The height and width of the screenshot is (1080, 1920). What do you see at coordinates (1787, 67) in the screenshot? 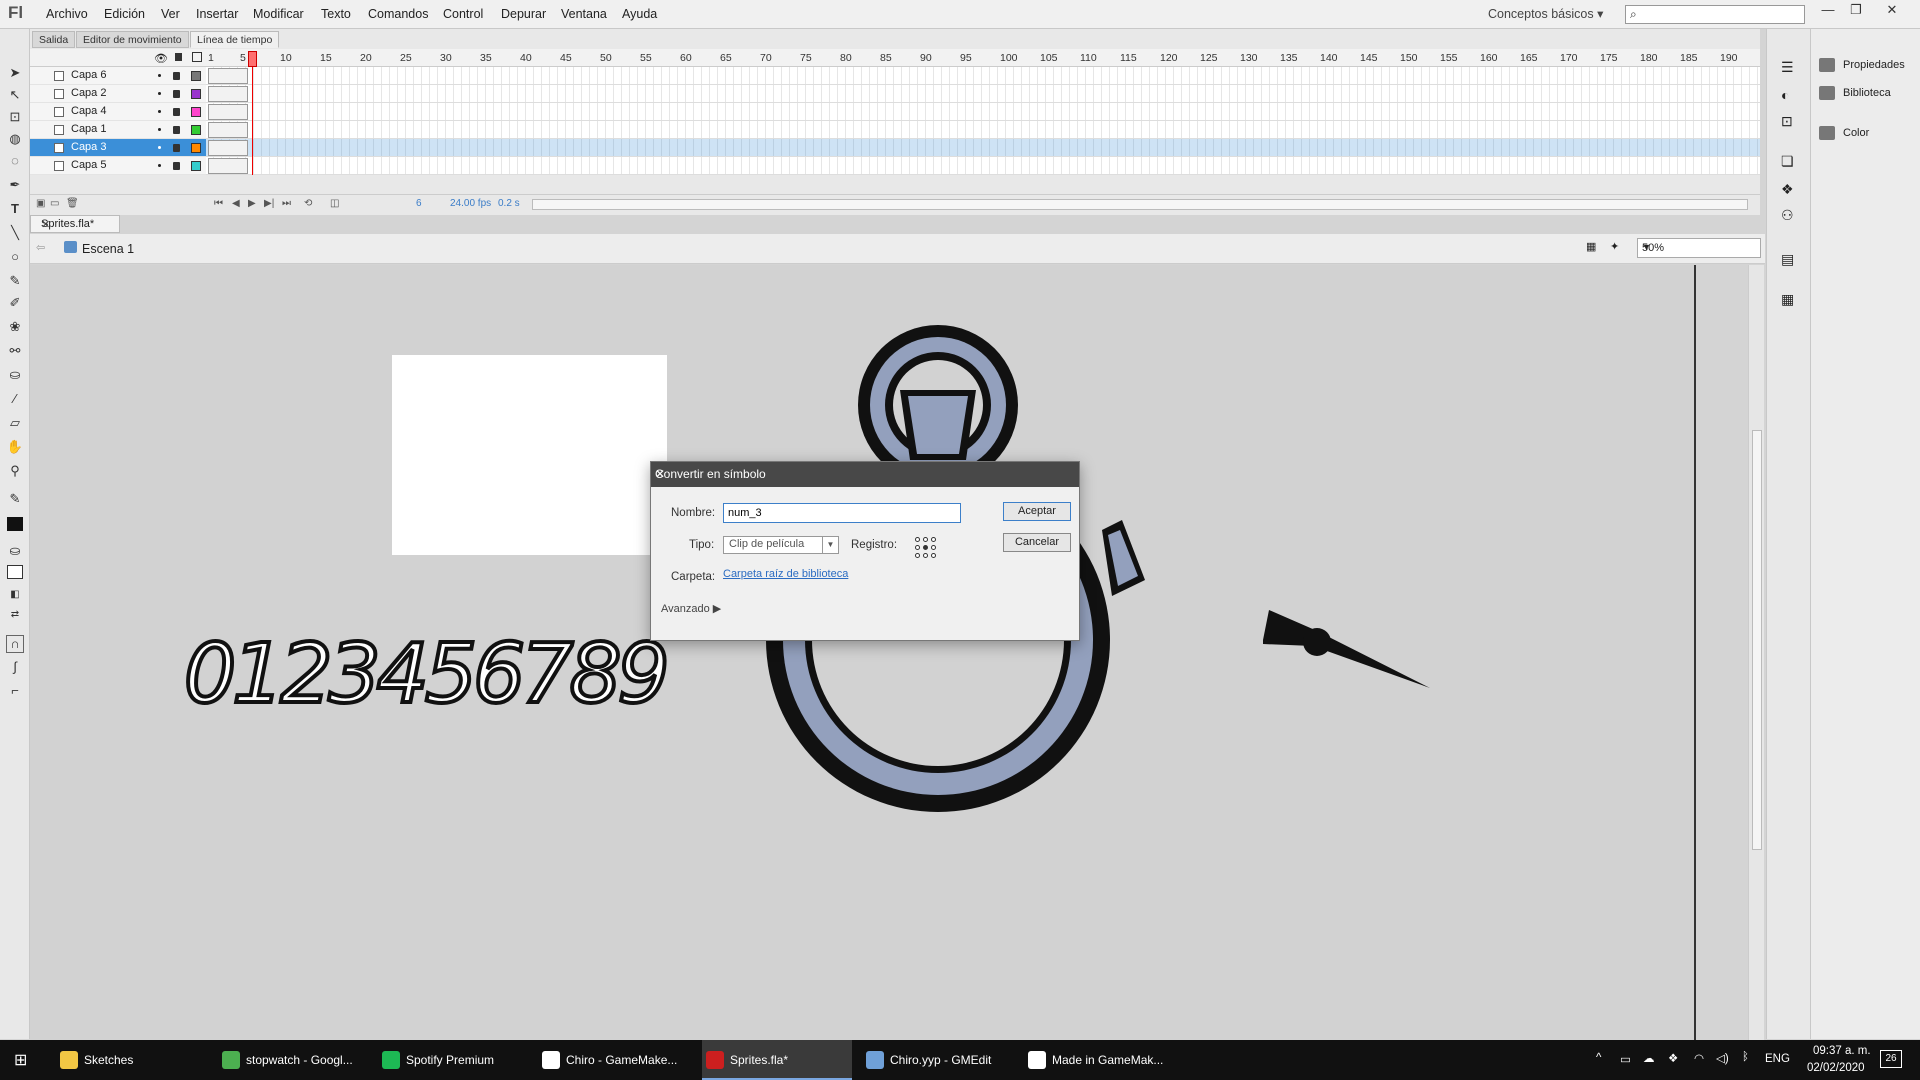
I see `align-panel-icon: ☰` at bounding box center [1787, 67].